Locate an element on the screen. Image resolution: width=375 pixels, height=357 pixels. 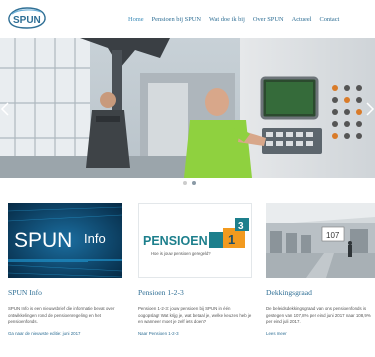
card-title: SPUN Info is located at coordinates (25, 292).